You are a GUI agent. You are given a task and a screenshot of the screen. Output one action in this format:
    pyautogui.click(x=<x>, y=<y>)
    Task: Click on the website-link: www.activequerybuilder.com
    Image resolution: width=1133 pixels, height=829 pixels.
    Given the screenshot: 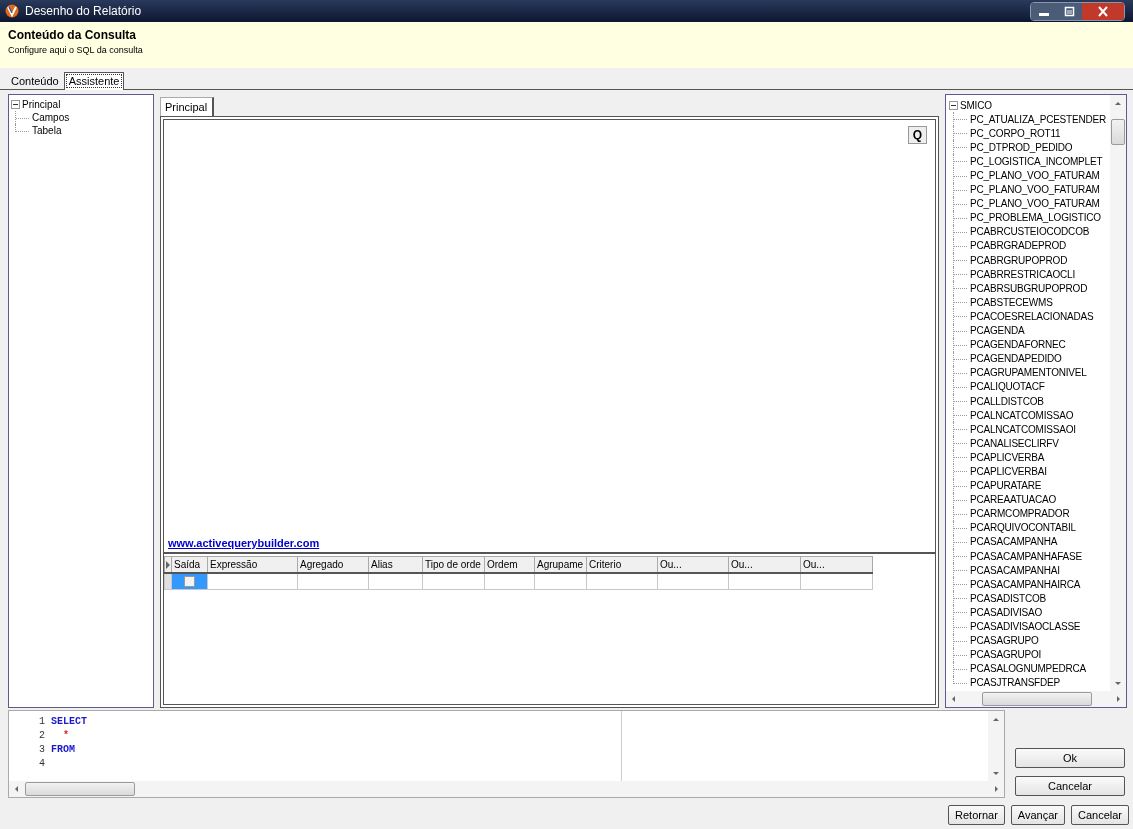 What is the action you would take?
    pyautogui.click(x=244, y=543)
    